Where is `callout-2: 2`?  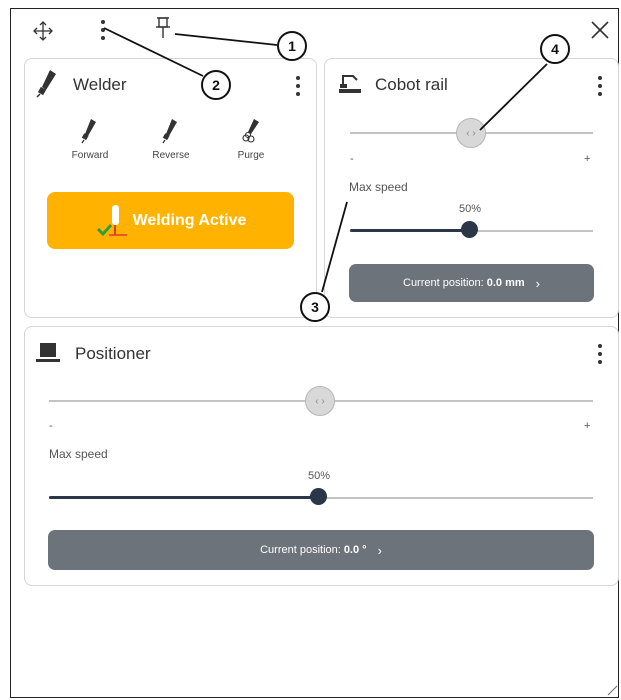
callout-2: 2 is located at coordinates (216, 85).